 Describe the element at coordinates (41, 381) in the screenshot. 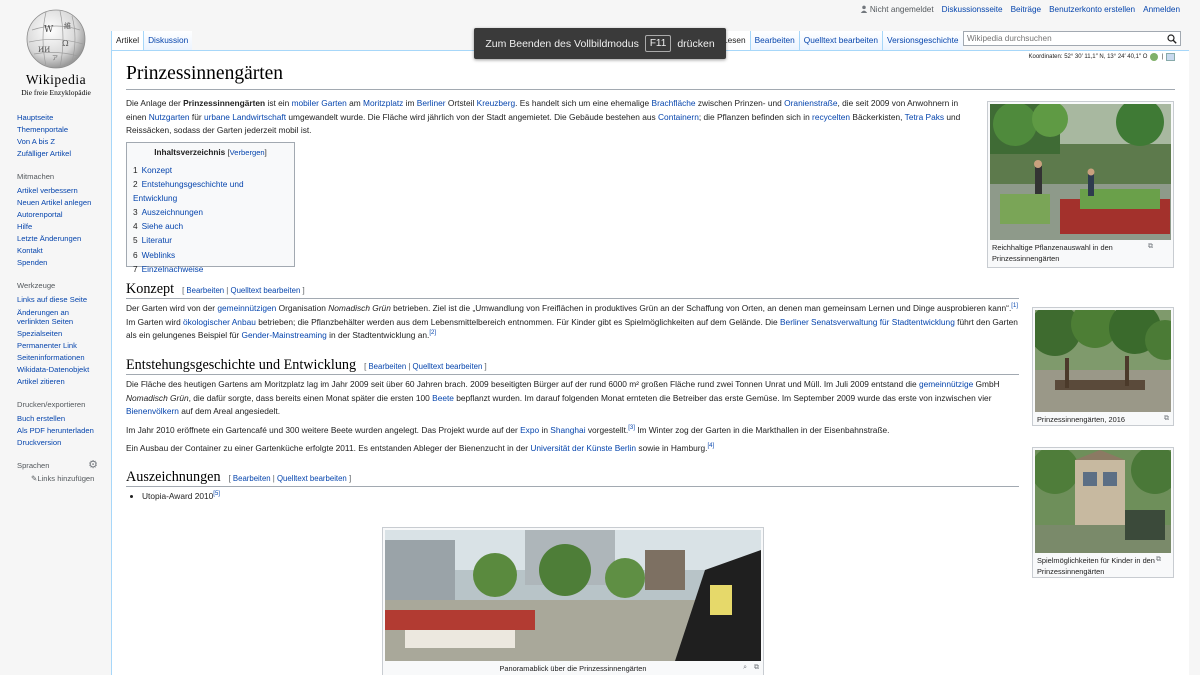

I see `sidebar-item-artikel-zitieren: Artikel zitieren` at that location.